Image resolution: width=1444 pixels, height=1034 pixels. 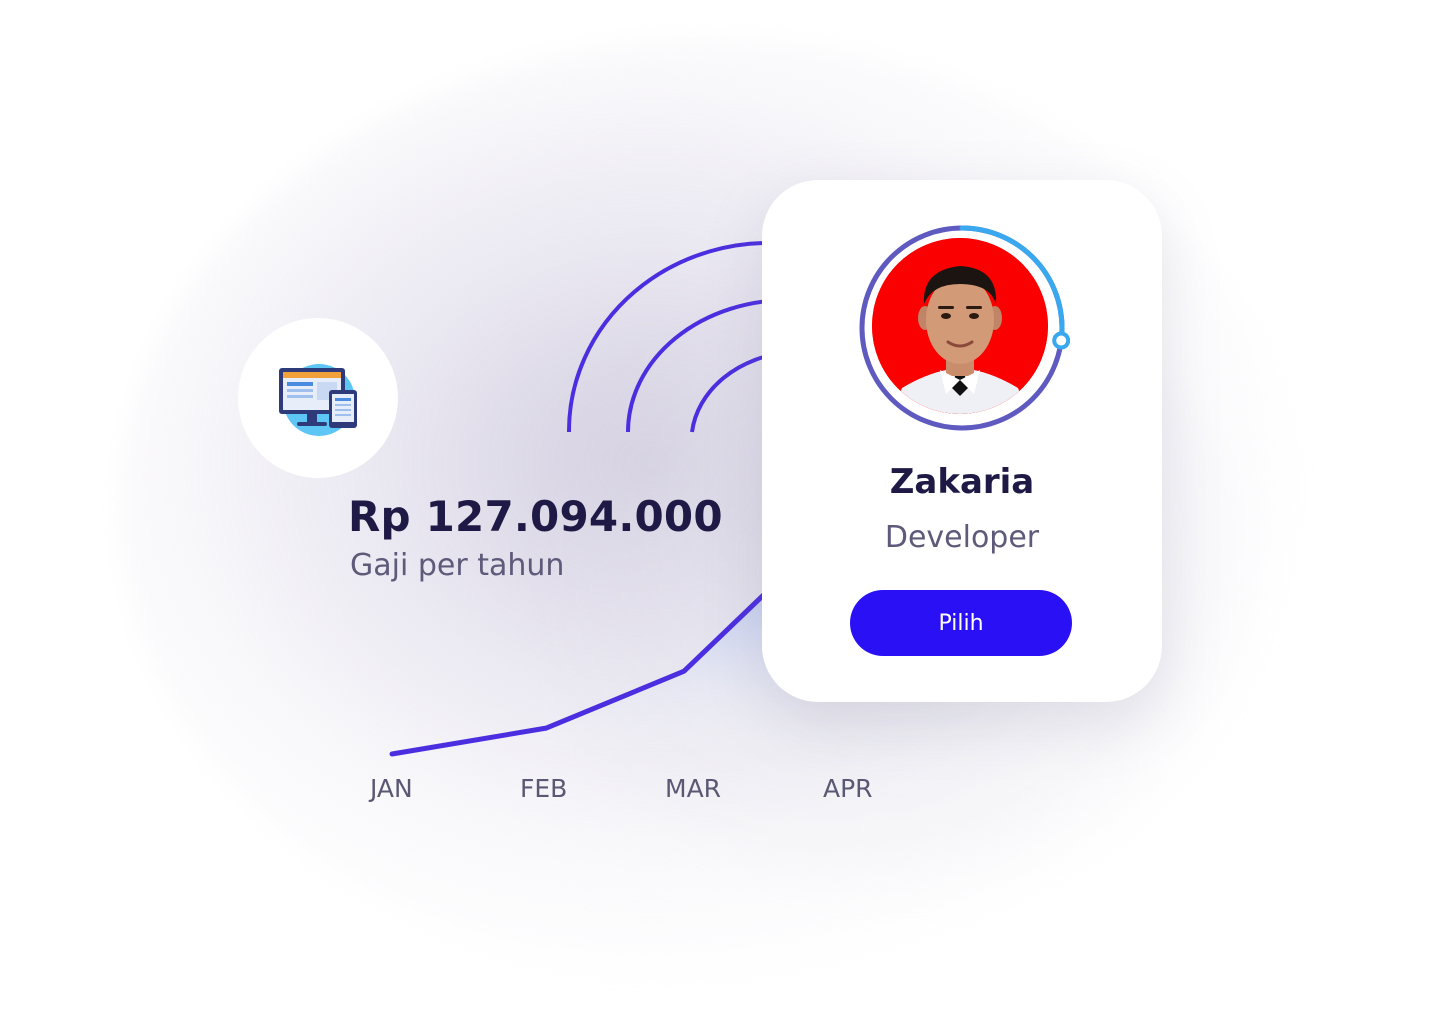 I want to click on avatar-progress-ring, so click(x=964, y=330).